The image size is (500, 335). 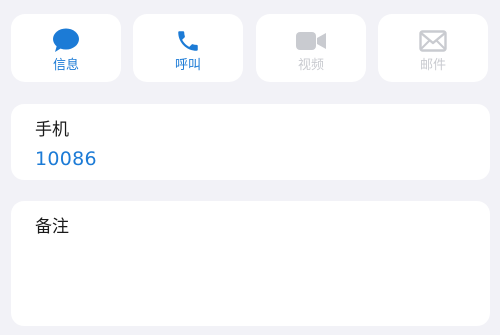 What do you see at coordinates (432, 65) in the screenshot?
I see `mail-label: 邮件` at bounding box center [432, 65].